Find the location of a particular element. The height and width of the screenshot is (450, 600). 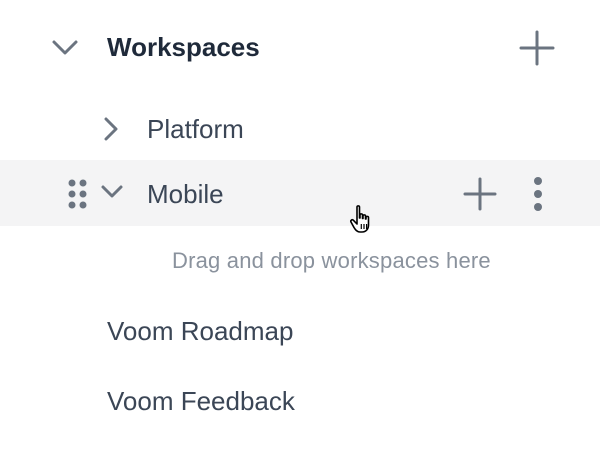

hand-pointer-icon is located at coordinates (364, 220).